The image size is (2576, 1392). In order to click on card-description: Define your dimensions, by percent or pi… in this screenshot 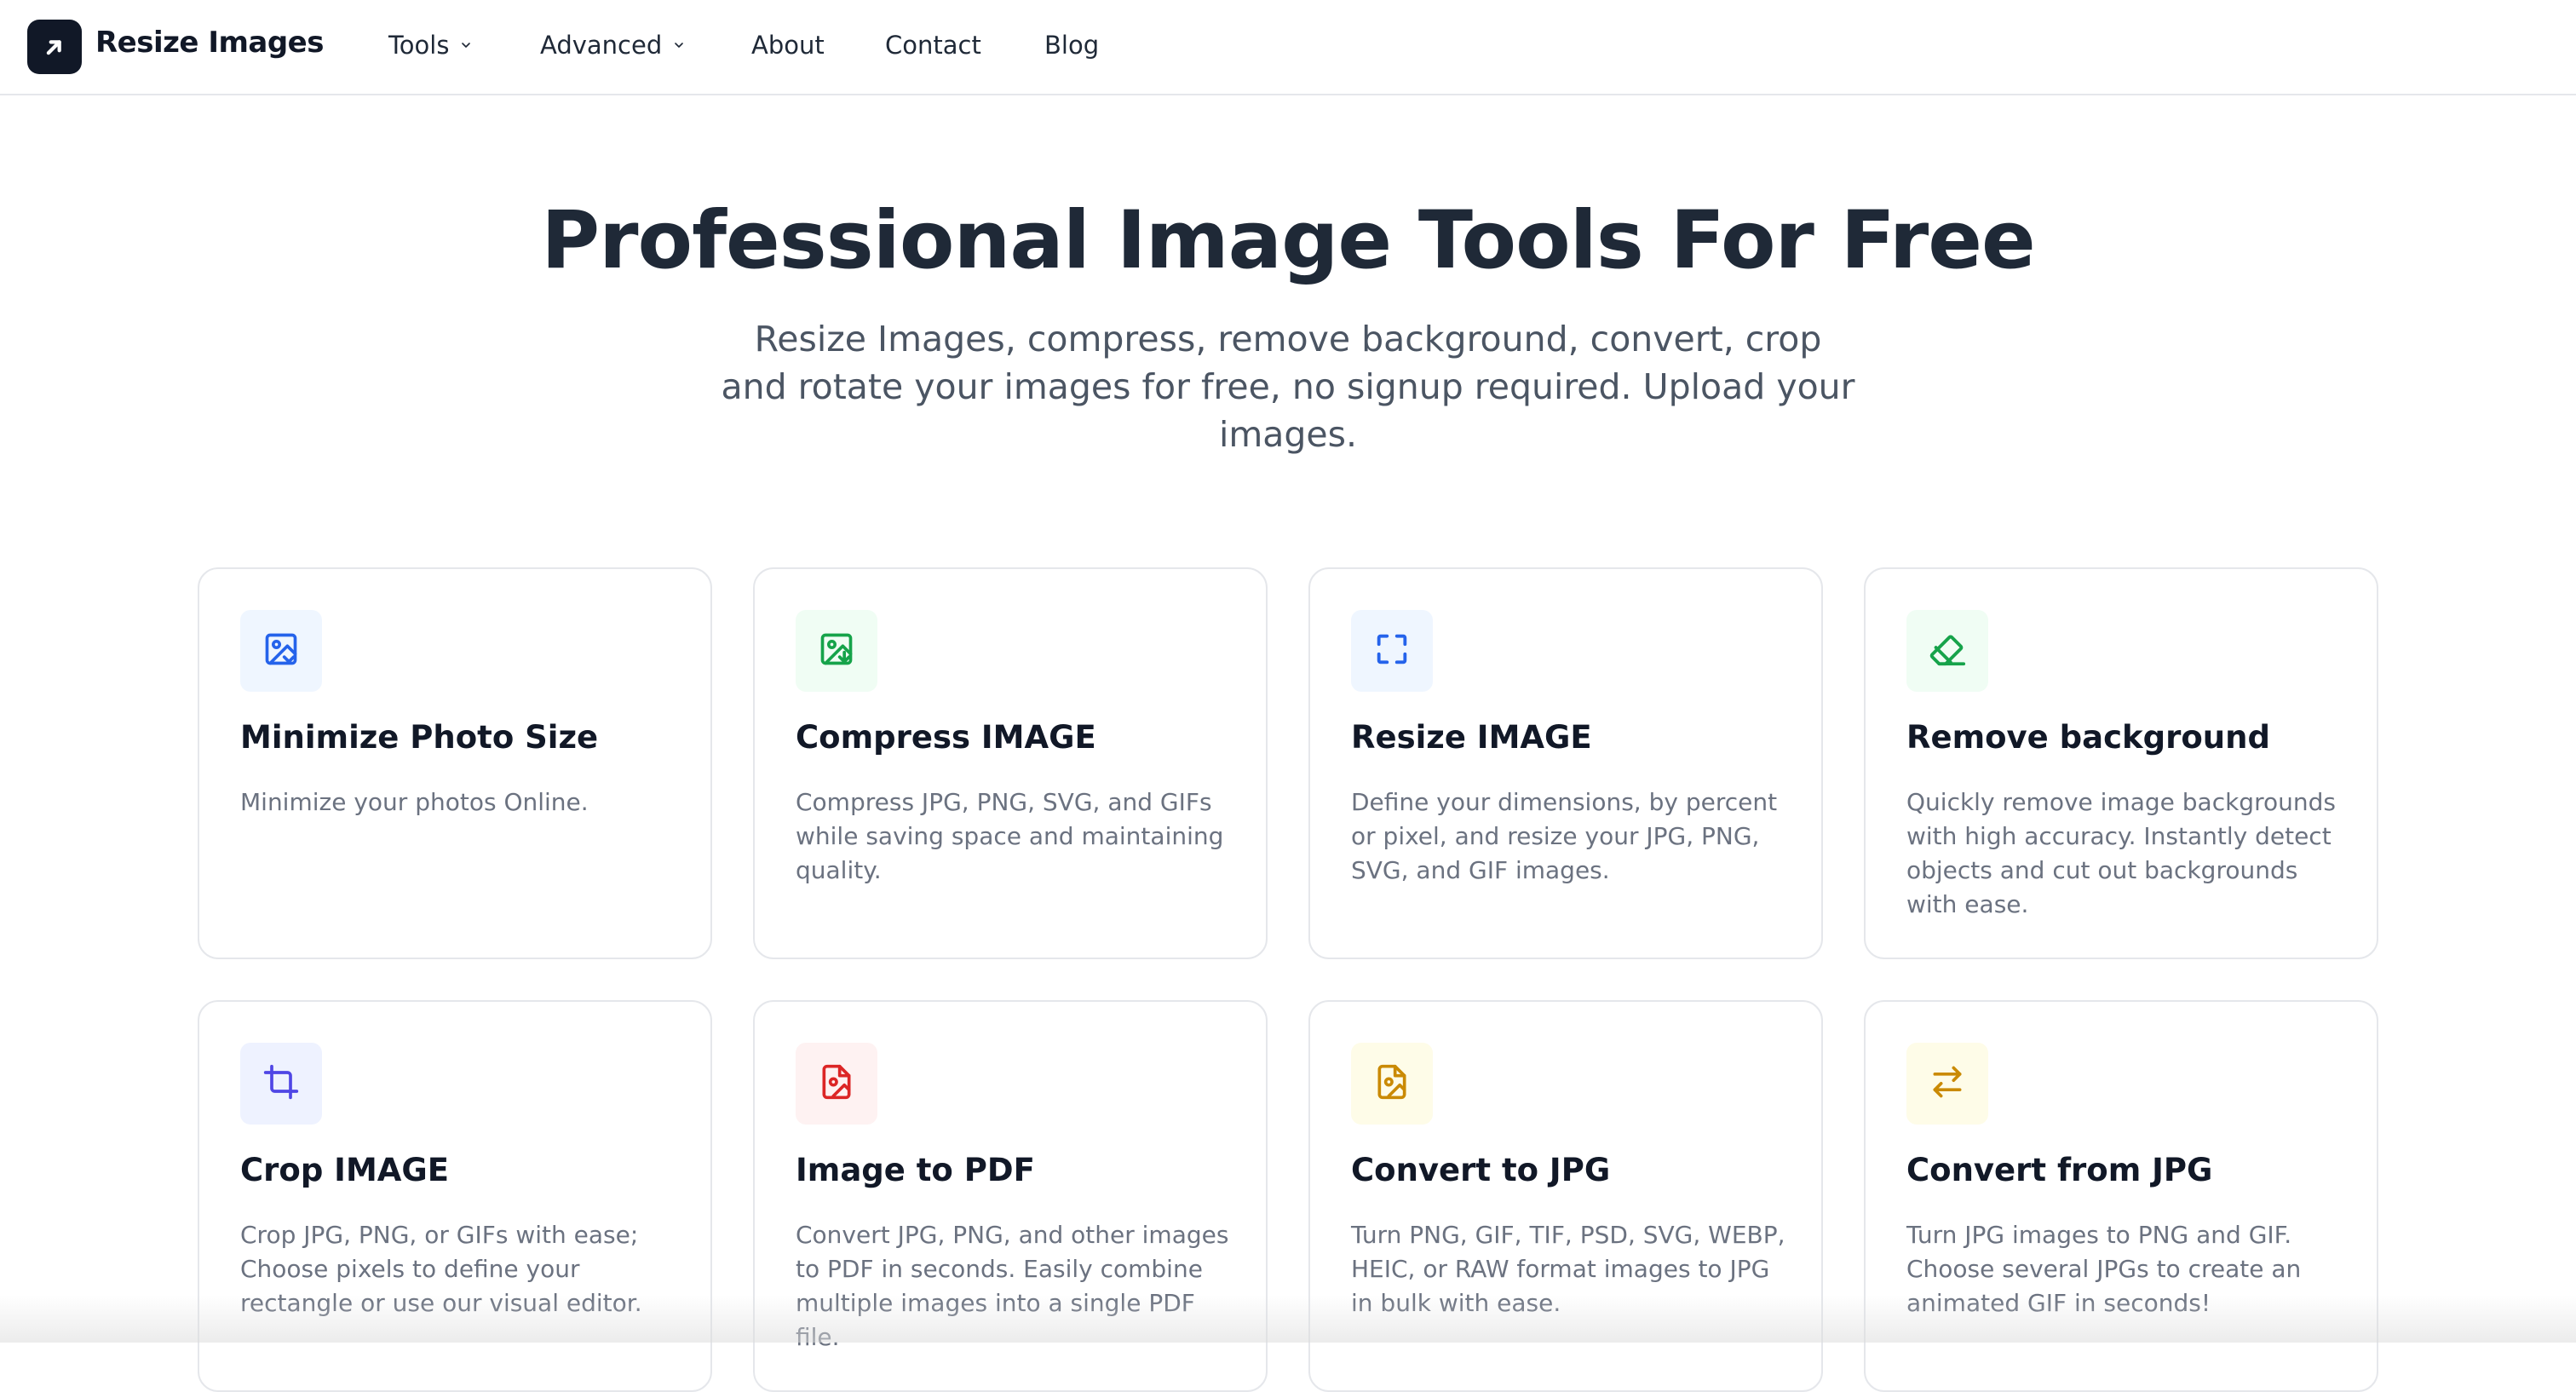, I will do `click(1564, 836)`.